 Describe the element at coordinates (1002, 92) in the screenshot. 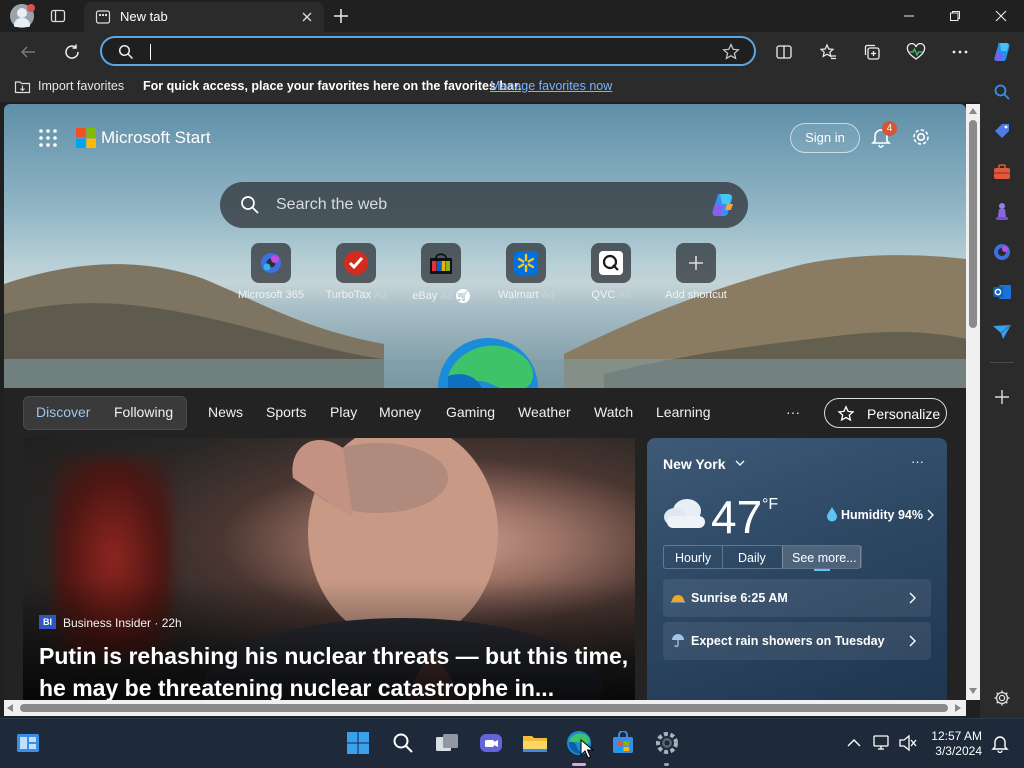

I see `sidebar-search-icon` at that location.